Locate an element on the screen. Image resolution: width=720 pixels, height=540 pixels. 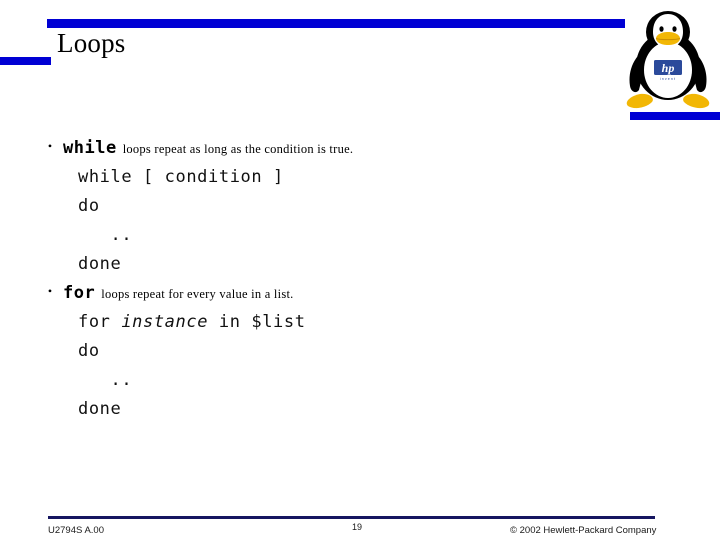
code-token-for-variable: instance is located at coordinates (165, 322).